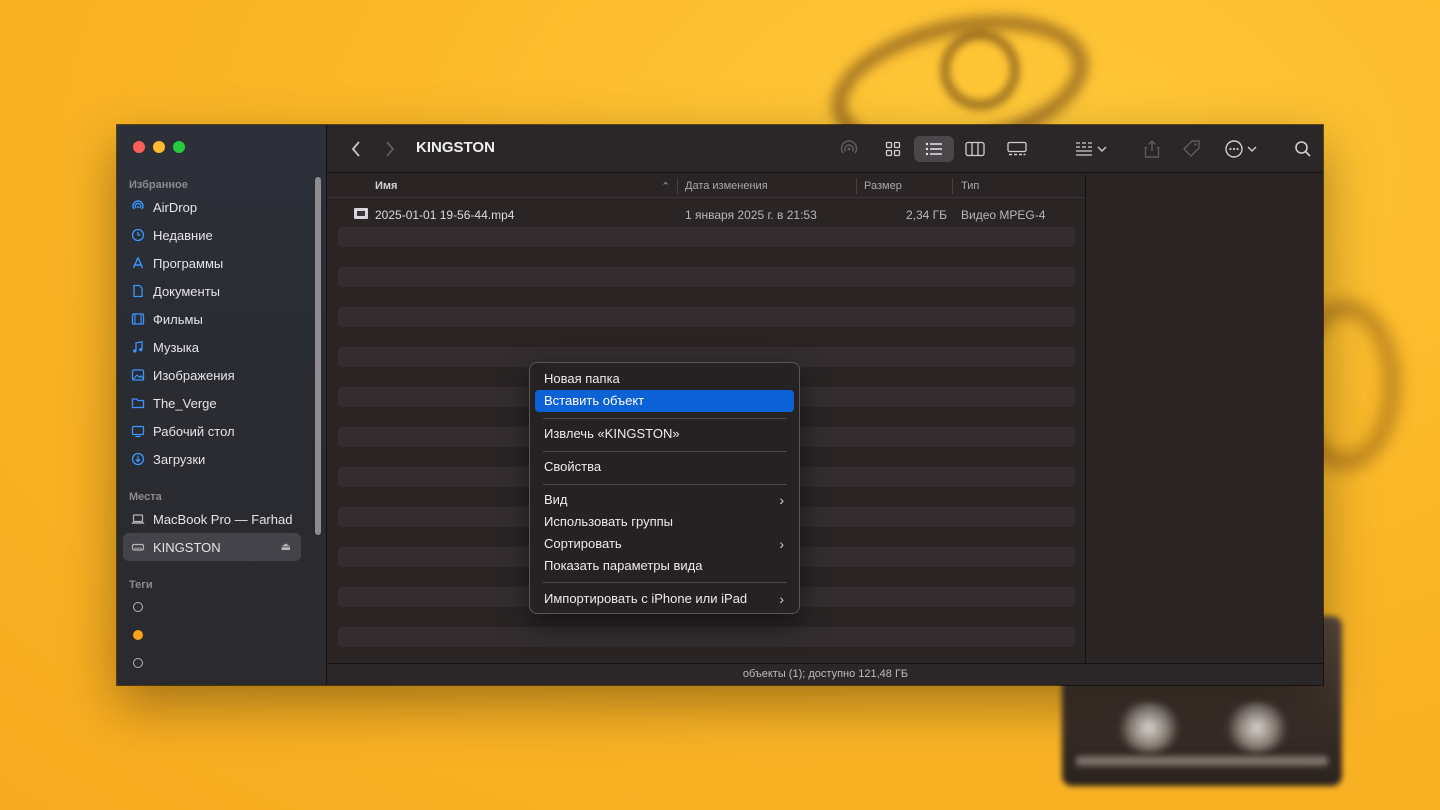 Image resolution: width=1440 pixels, height=810 pixels. Describe the element at coordinates (138, 547) in the screenshot. I see `drive-icon` at that location.